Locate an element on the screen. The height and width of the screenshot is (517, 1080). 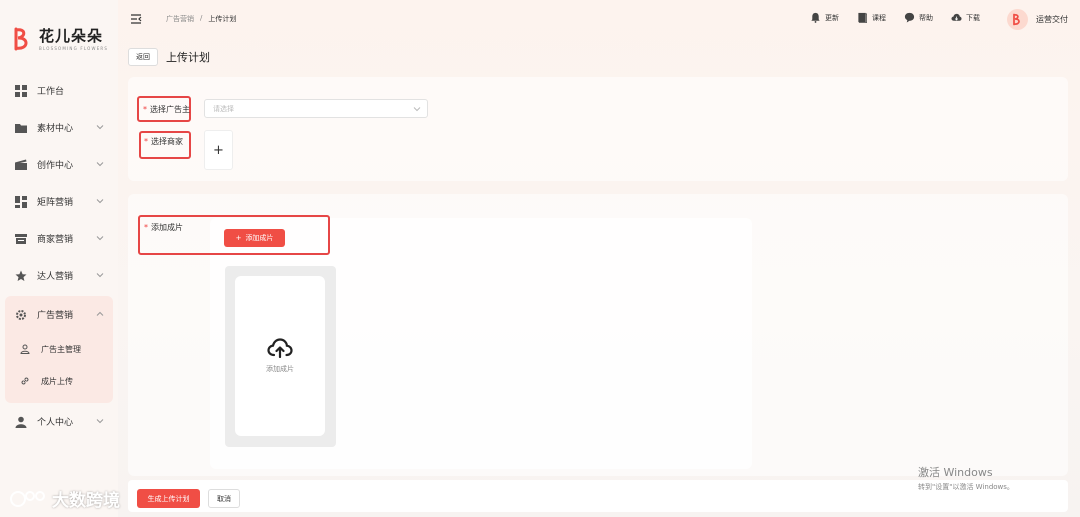
course-button: 课程 is located at coordinates (871, 17).